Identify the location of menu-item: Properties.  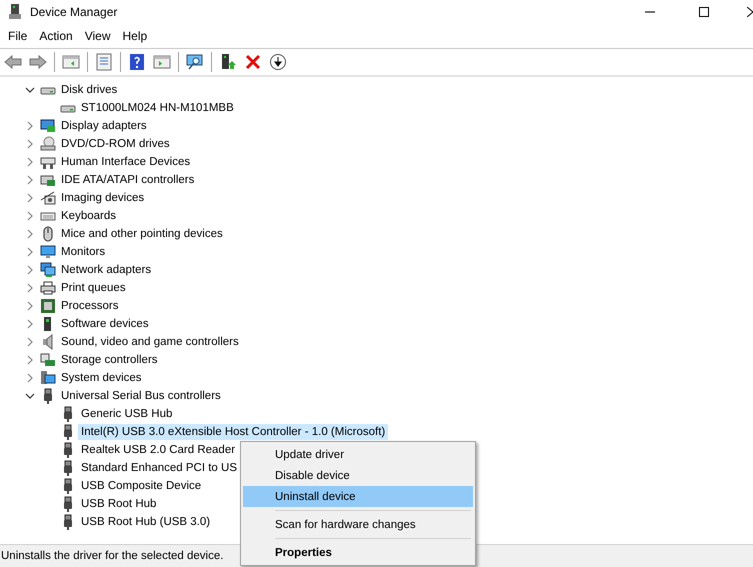
(358, 552).